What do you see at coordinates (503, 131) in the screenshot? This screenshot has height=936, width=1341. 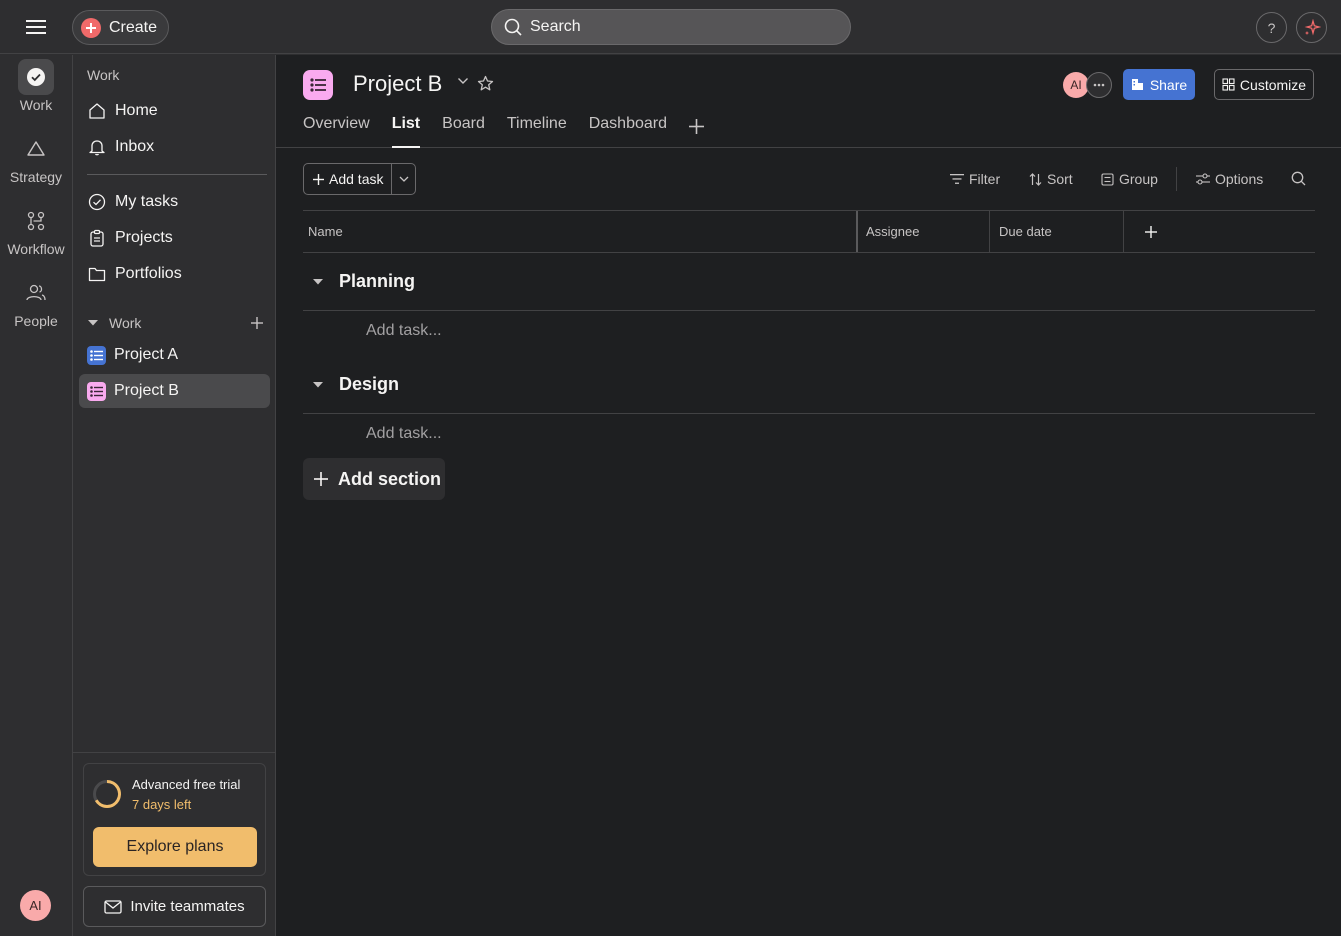 I see `project-tabs: Overview List Board Timeline Dashboard` at bounding box center [503, 131].